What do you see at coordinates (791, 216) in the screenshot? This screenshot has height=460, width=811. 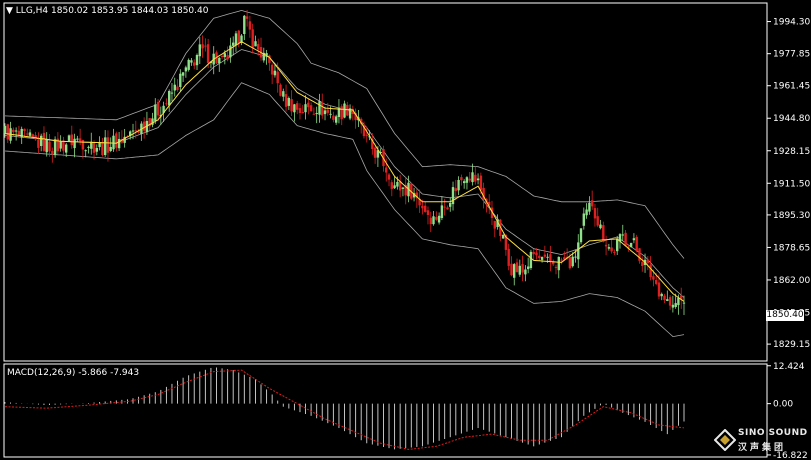 I see `price-tick-label: 1895.30` at bounding box center [791, 216].